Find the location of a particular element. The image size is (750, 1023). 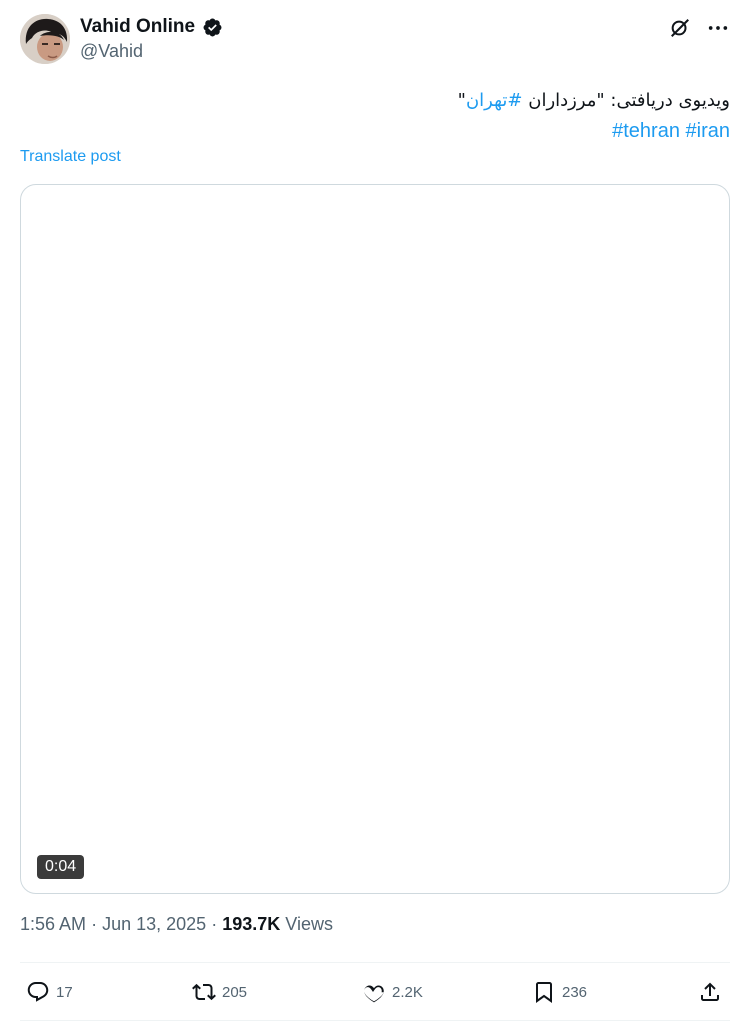

author-handle: @Vahid is located at coordinates (151, 51).